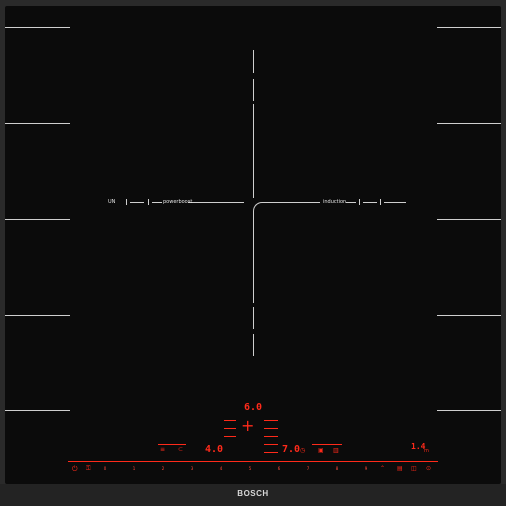 The height and width of the screenshot is (506, 506). I want to click on brand-logo: BOSCH, so click(253, 493).